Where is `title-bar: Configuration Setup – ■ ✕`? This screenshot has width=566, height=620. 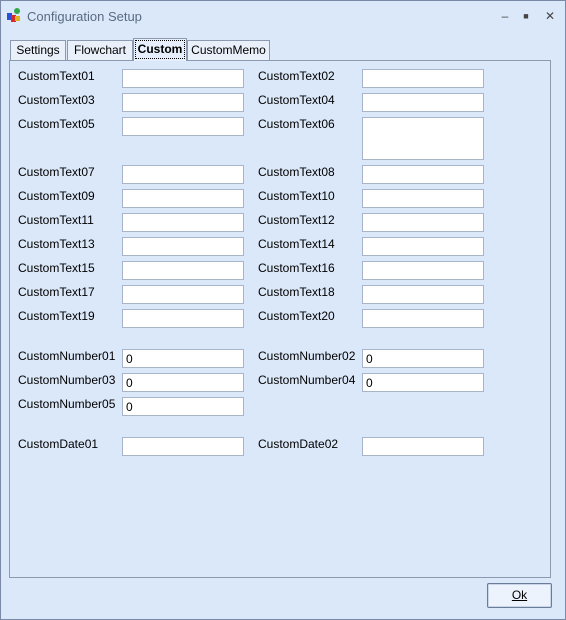 title-bar: Configuration Setup – ■ ✕ is located at coordinates (283, 16).